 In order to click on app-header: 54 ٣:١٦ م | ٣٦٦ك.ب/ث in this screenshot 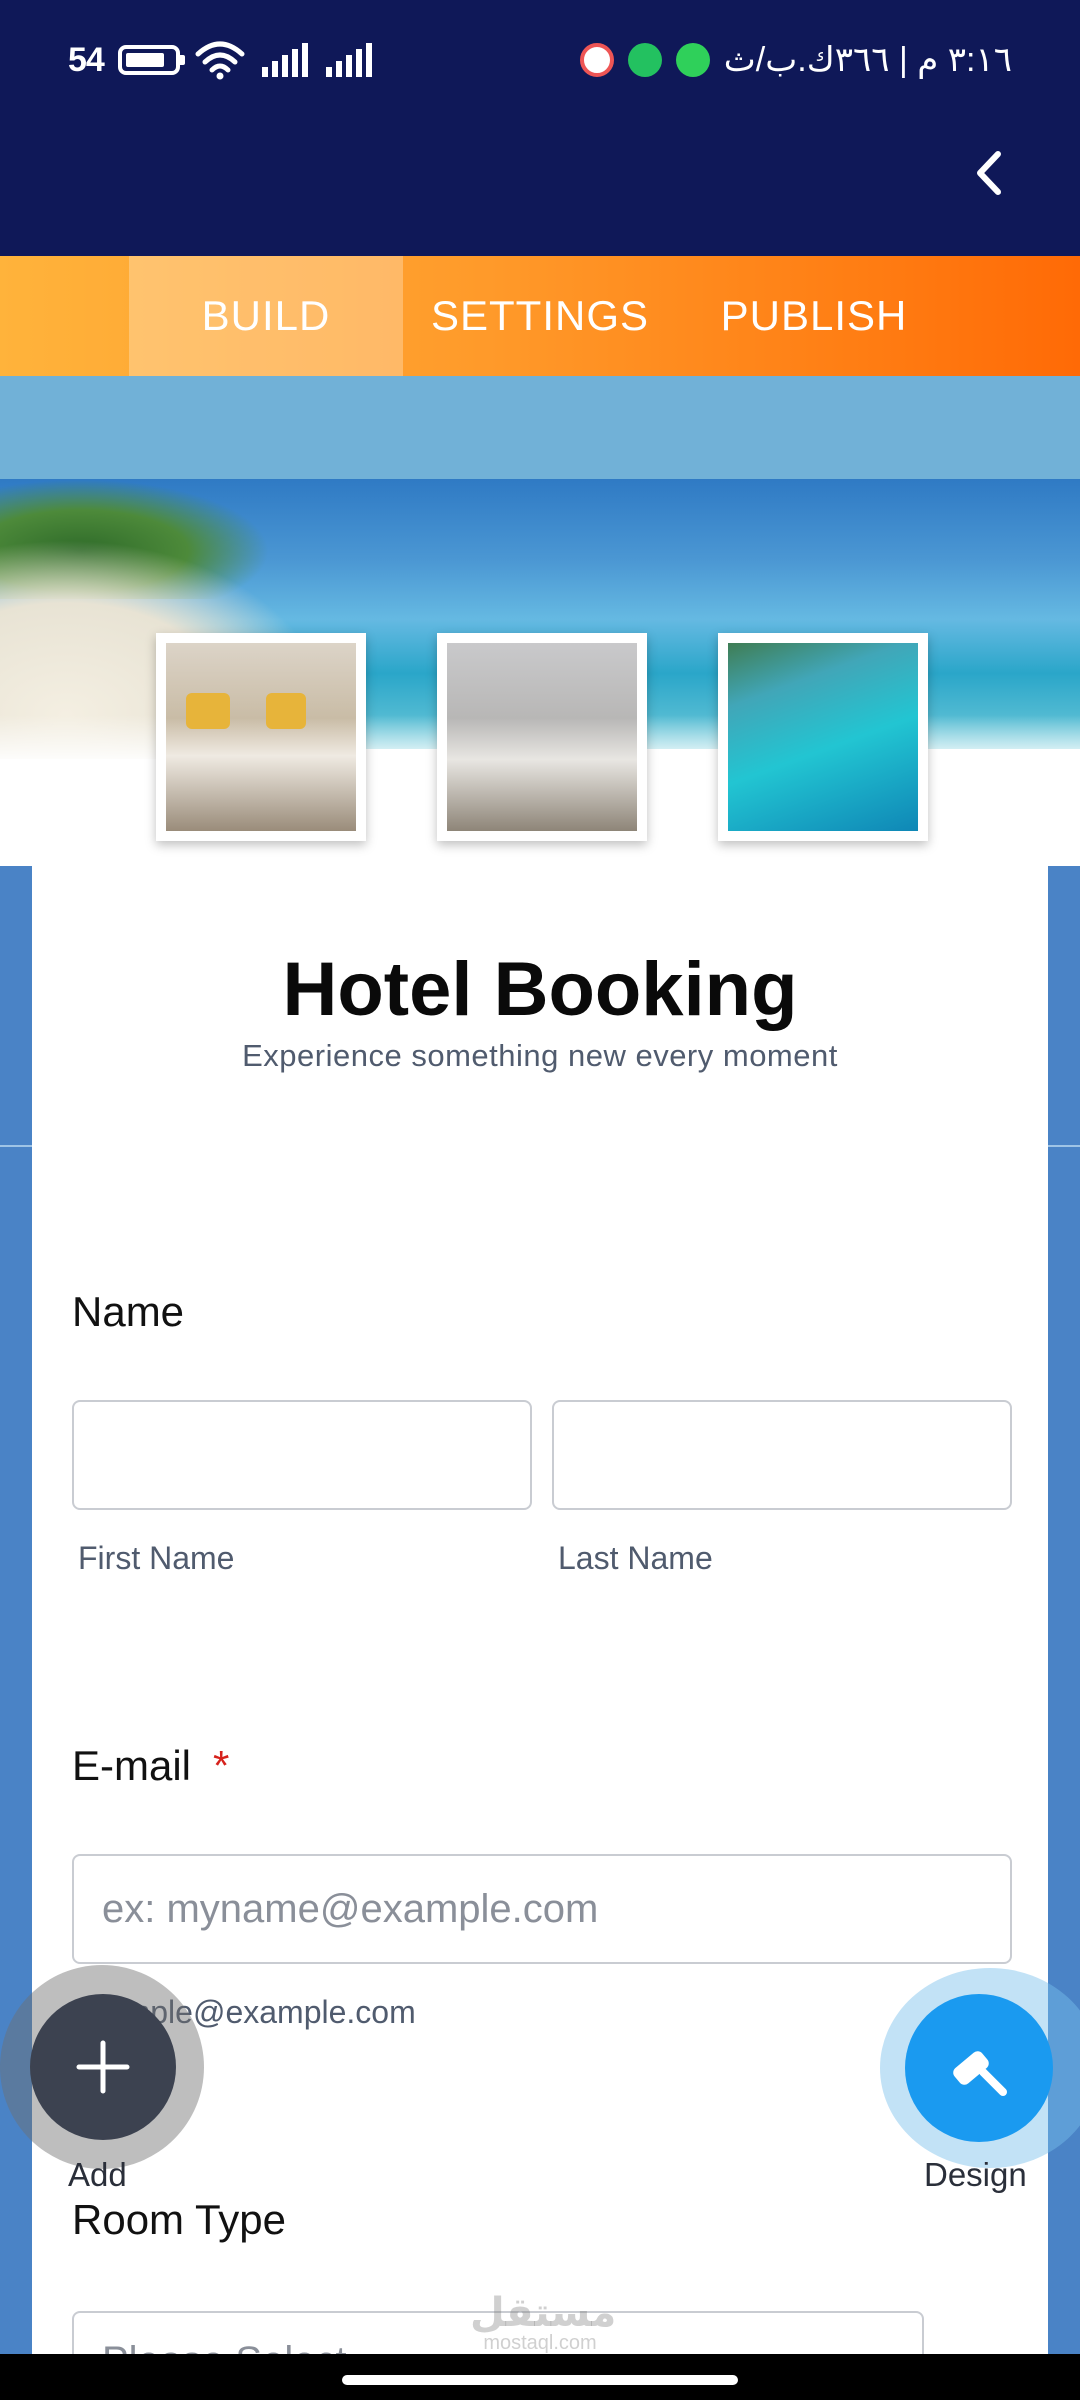, I will do `click(540, 128)`.